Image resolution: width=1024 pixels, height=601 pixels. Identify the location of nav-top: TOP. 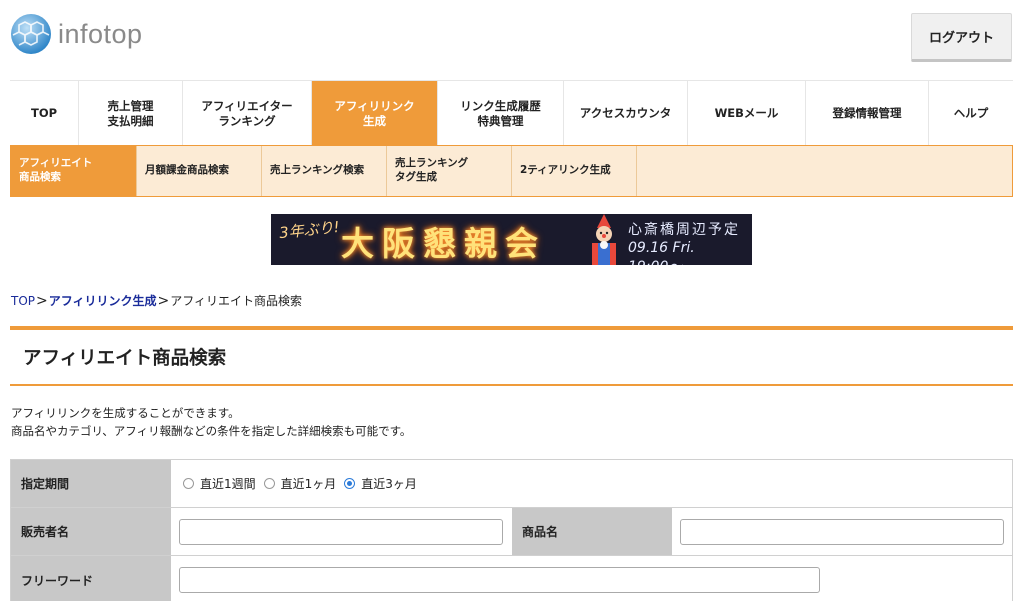
(44, 113).